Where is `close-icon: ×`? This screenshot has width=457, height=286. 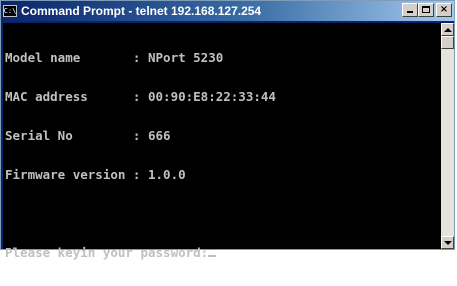 close-icon: × is located at coordinates (444, 9).